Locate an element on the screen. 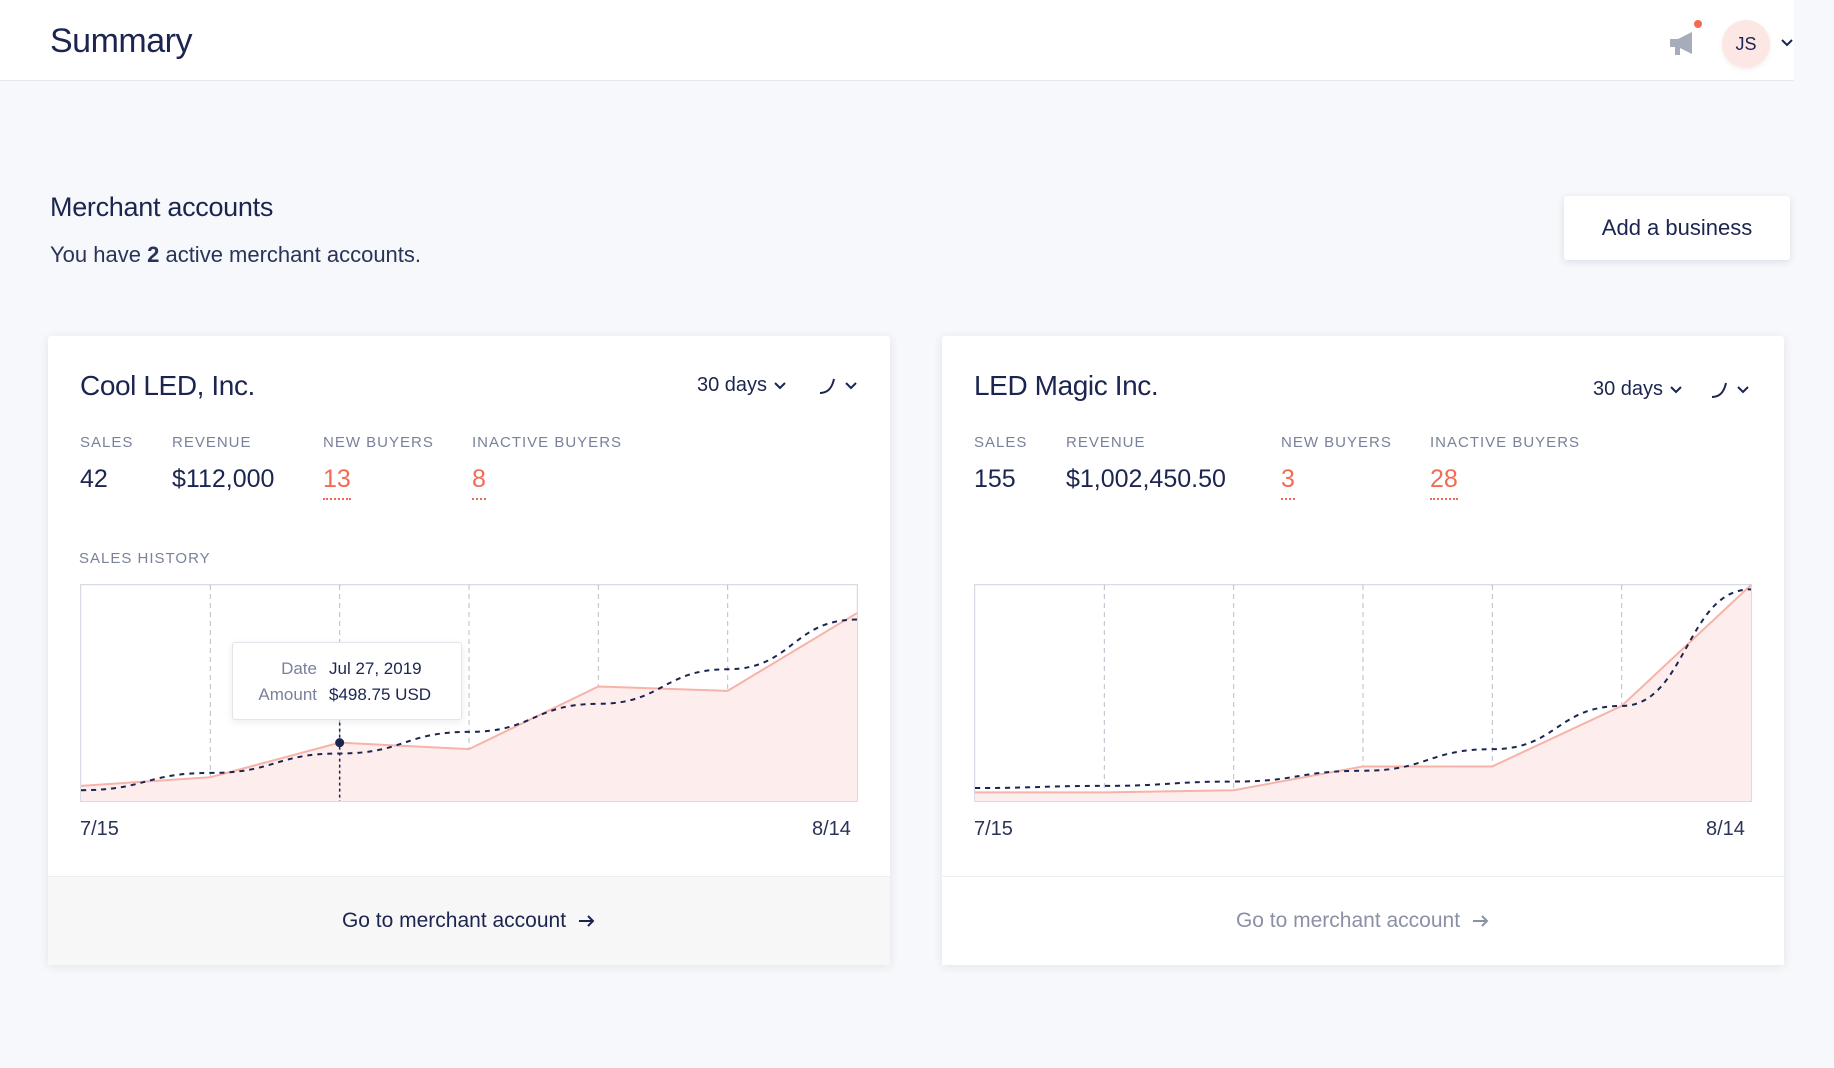 This screenshot has height=1068, width=1834. notification-dot is located at coordinates (1698, 24).